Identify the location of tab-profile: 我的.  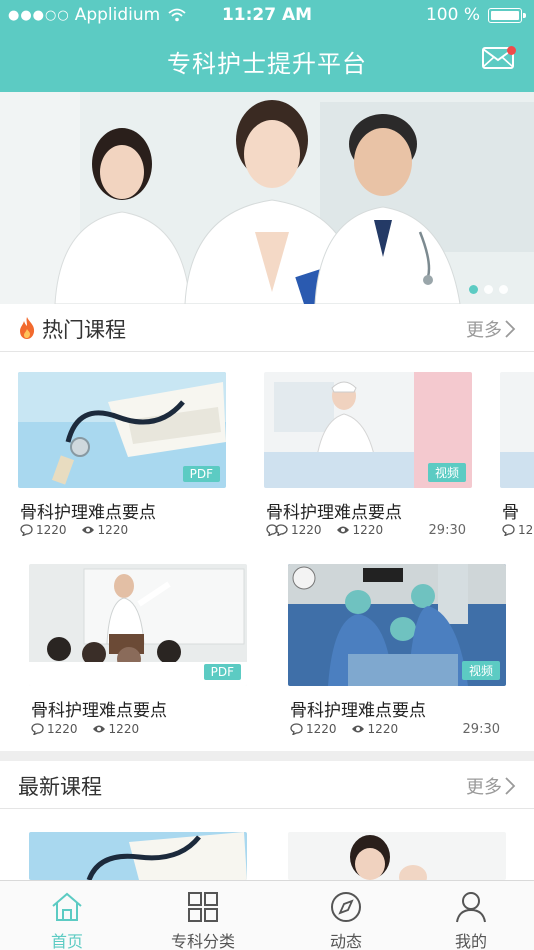
(469, 915).